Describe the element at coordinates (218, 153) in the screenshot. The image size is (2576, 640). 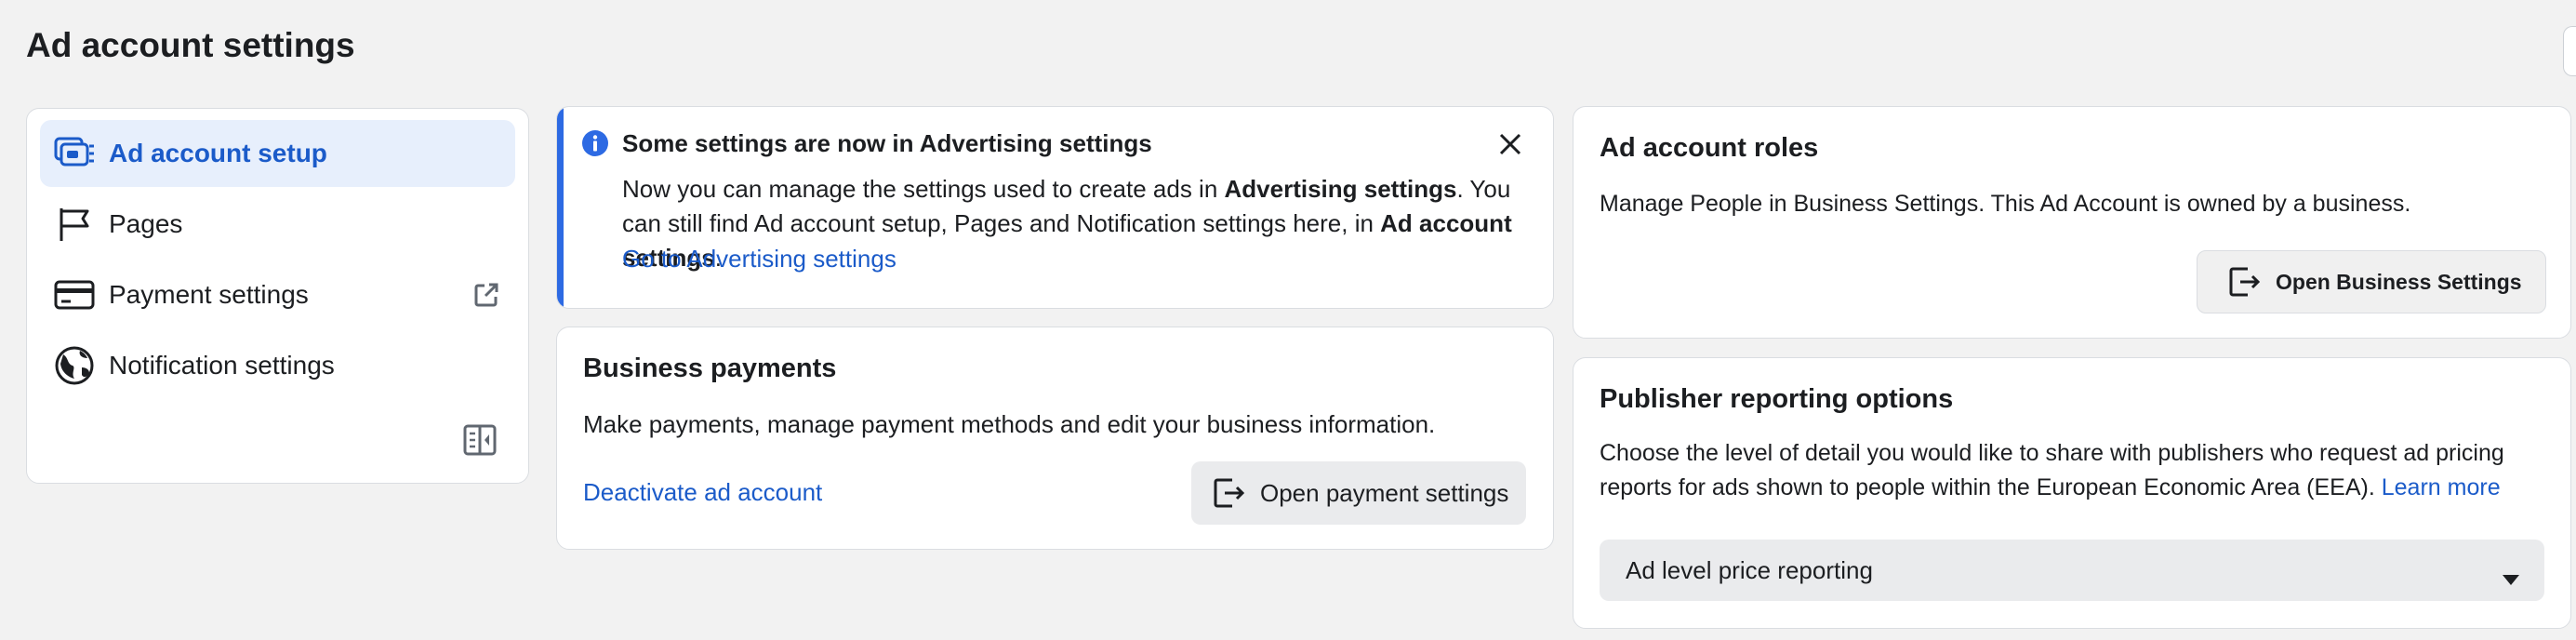
I see `sidebar-item-label: Ad account setup` at that location.